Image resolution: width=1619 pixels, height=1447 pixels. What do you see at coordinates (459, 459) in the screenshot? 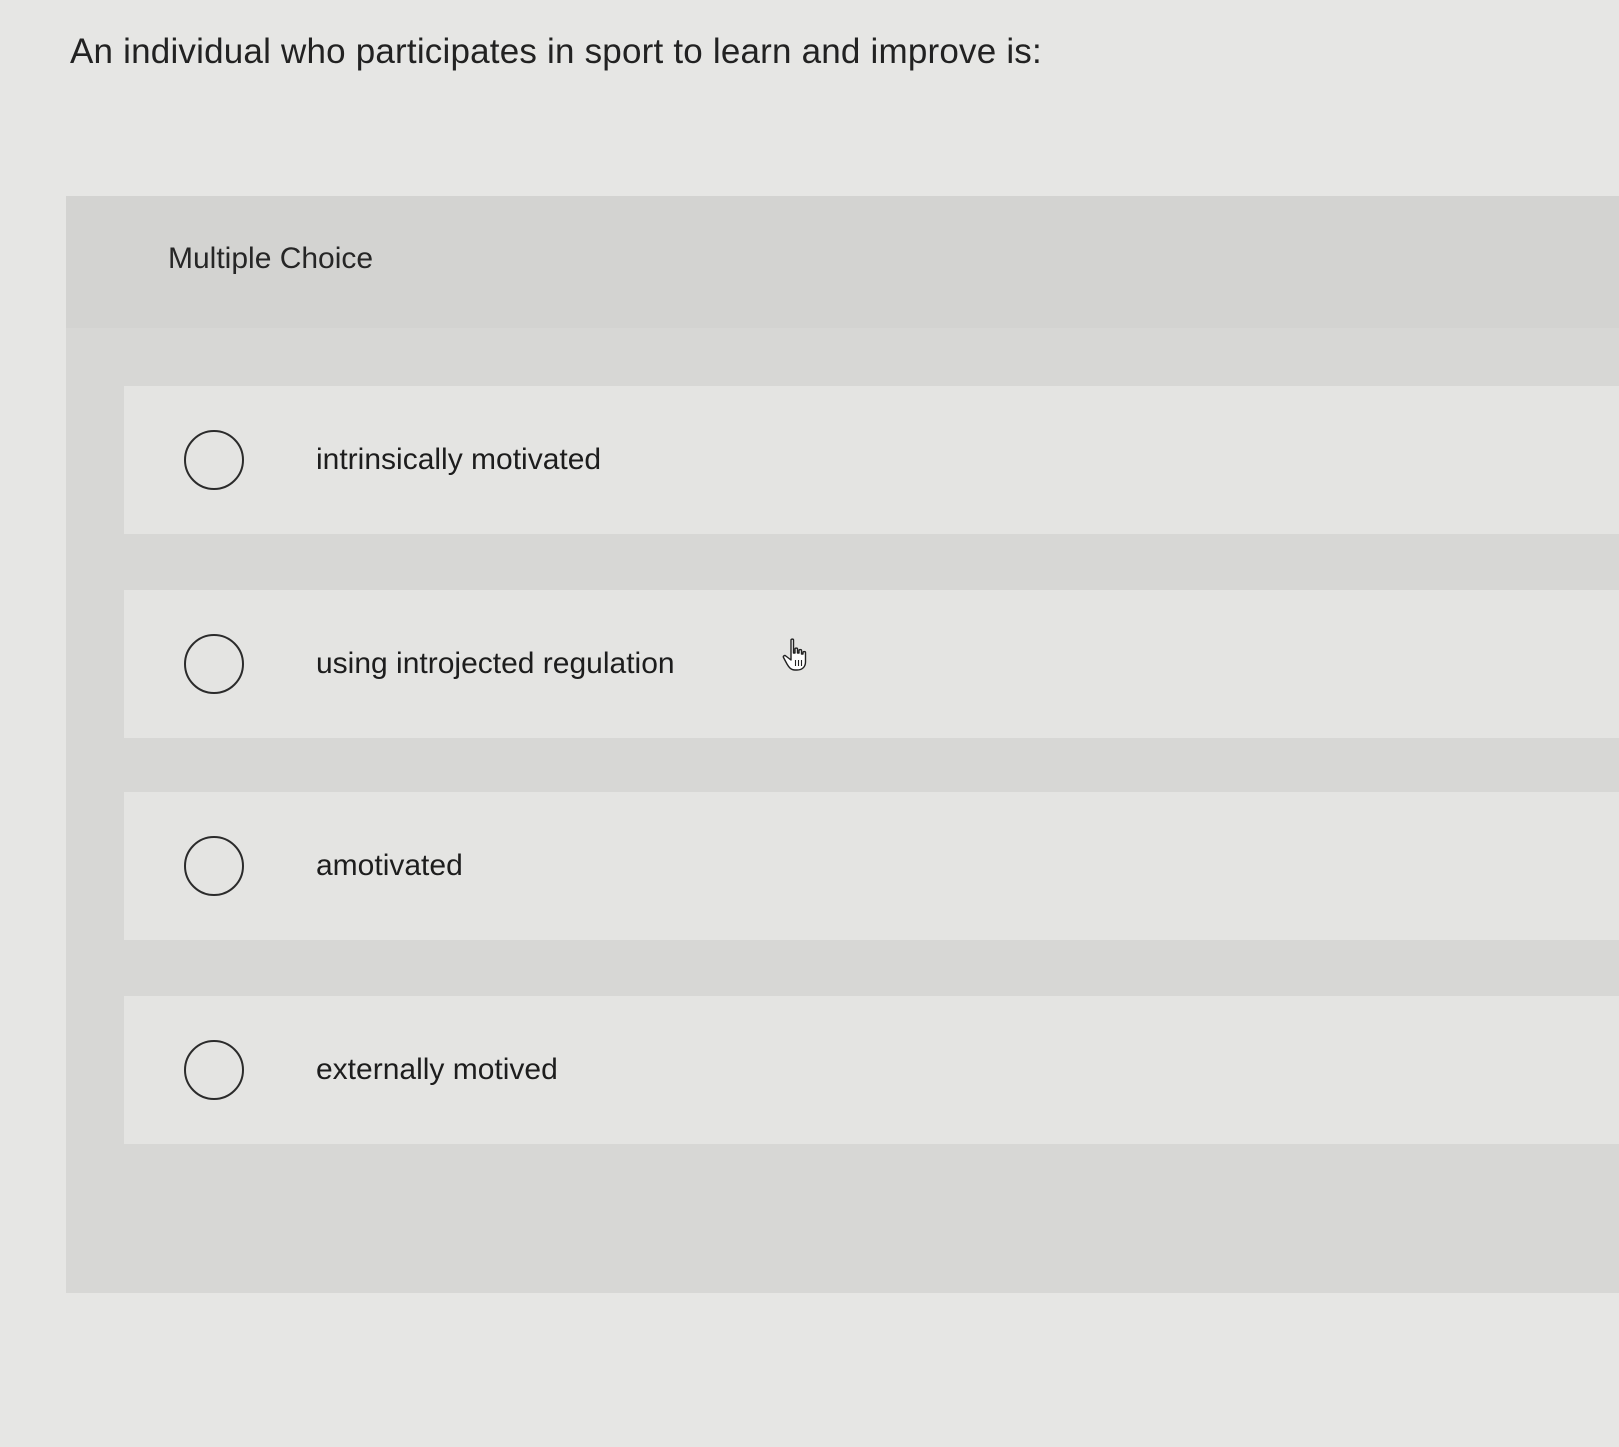
I see `answer-option-label: intrinsically motivated` at bounding box center [459, 459].